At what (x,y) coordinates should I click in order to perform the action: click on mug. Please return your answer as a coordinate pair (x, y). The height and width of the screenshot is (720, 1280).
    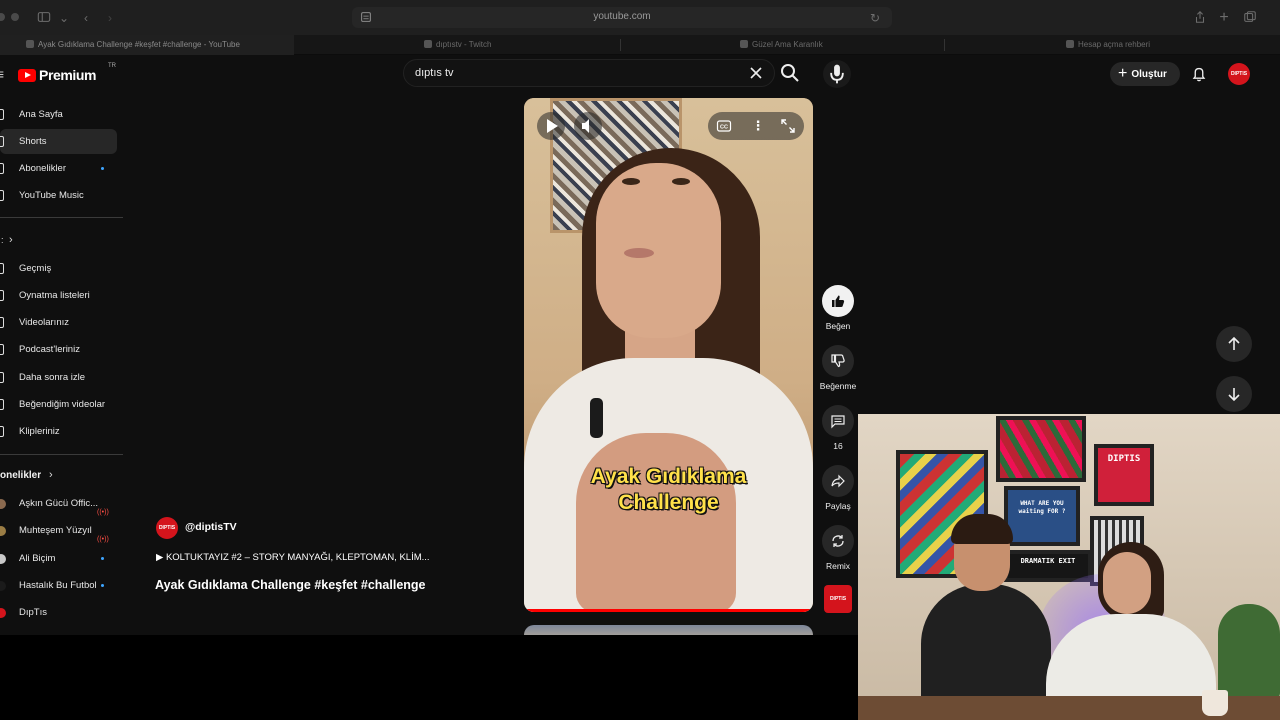
    Looking at the image, I should click on (1215, 703).